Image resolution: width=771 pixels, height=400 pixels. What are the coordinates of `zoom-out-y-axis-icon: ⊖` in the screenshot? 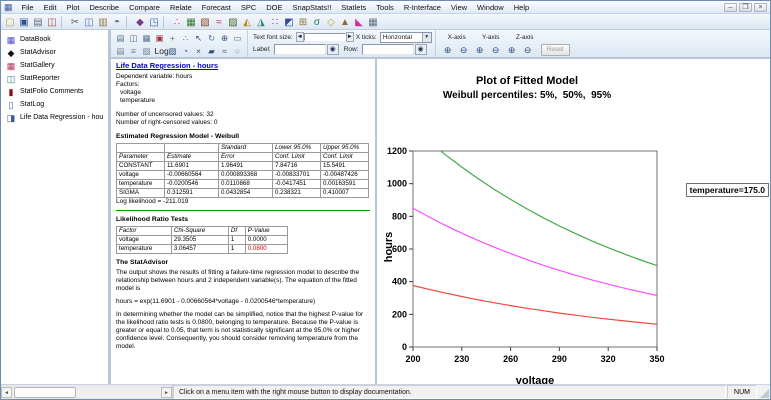 It's located at (496, 50).